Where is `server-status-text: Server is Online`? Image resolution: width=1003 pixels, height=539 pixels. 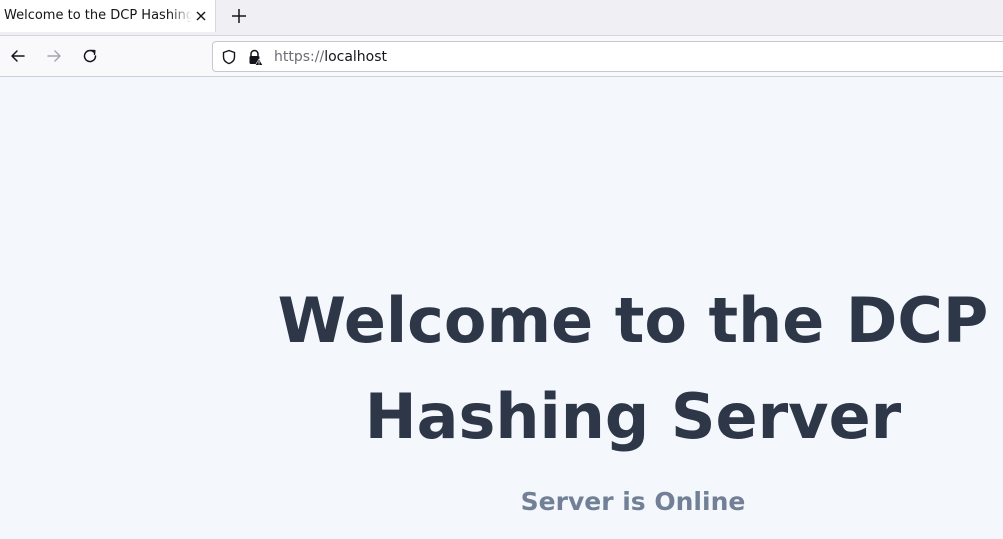
server-status-text: Server is Online is located at coordinates (633, 501).